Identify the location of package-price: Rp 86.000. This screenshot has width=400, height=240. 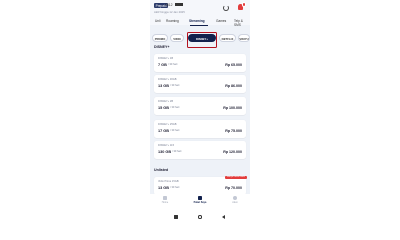
(233, 85).